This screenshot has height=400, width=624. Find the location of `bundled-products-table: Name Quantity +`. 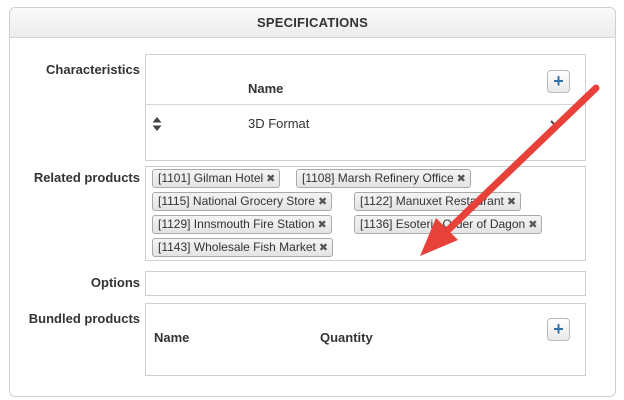

bundled-products-table: Name Quantity + is located at coordinates (365, 339).